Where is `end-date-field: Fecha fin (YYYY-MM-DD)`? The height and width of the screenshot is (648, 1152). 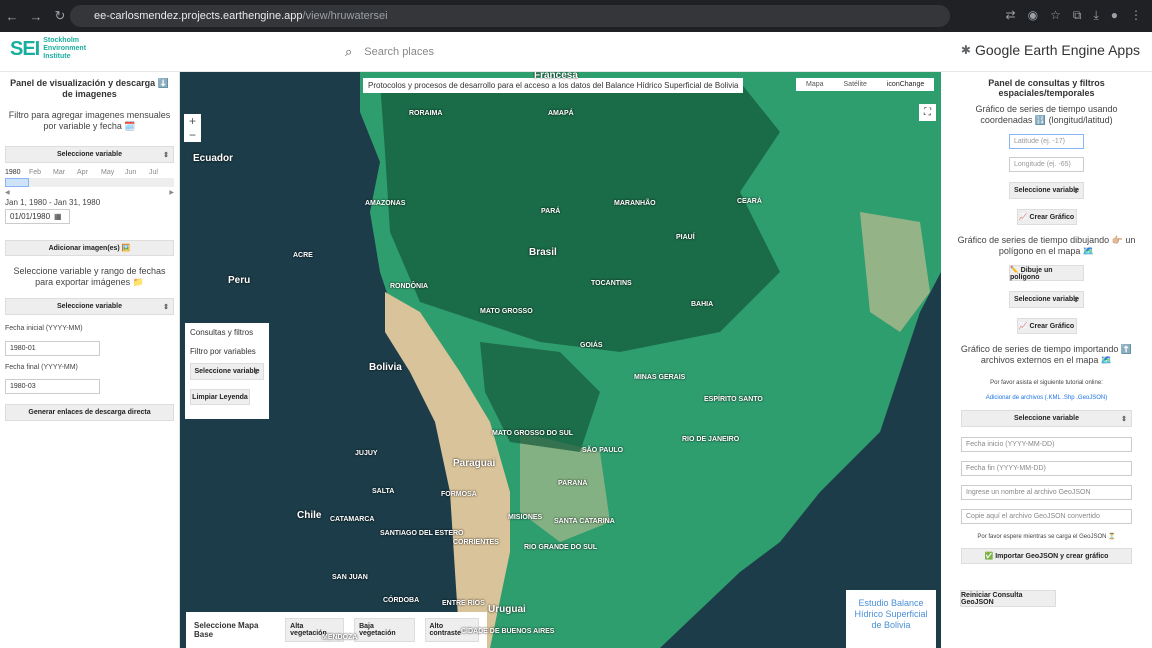 end-date-field: Fecha fin (YYYY-MM-DD) is located at coordinates (1046, 468).